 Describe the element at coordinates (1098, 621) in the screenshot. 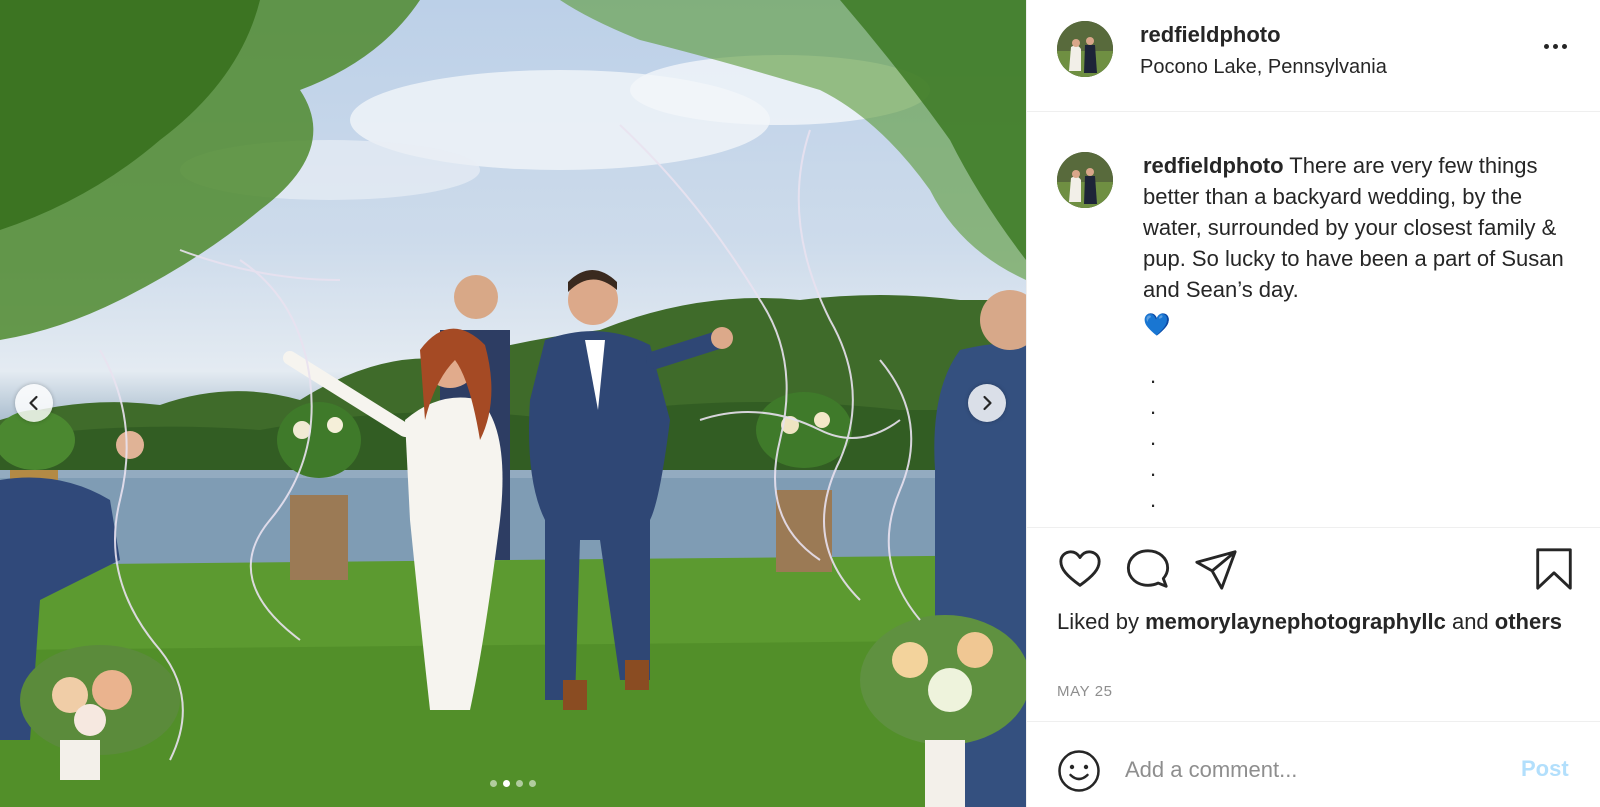

I see `likes-prefix: Liked by` at that location.